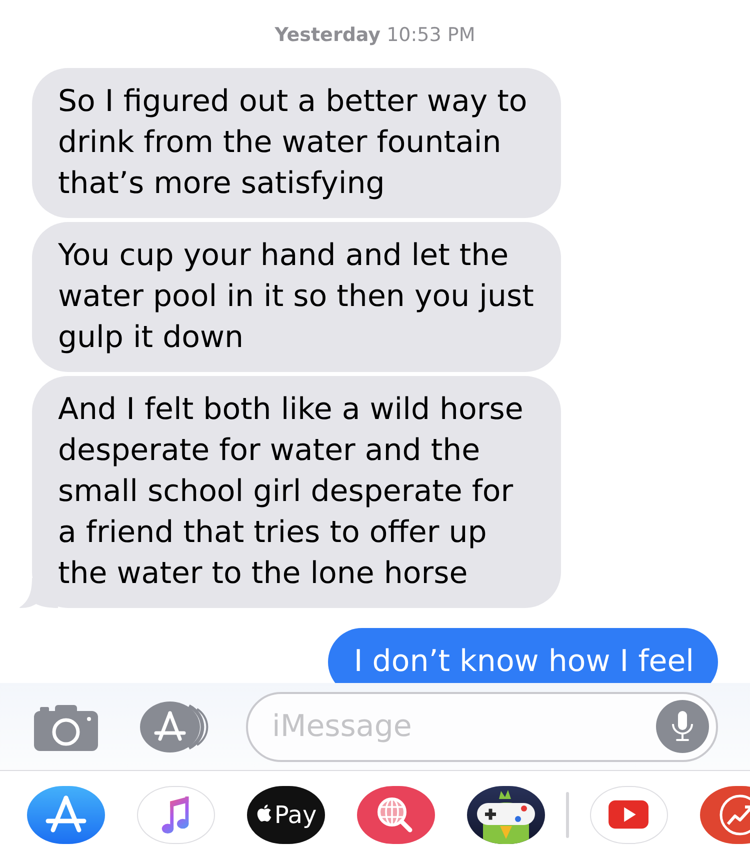 The height and width of the screenshot is (858, 750). I want to click on message-field: iMessage, so click(482, 727).